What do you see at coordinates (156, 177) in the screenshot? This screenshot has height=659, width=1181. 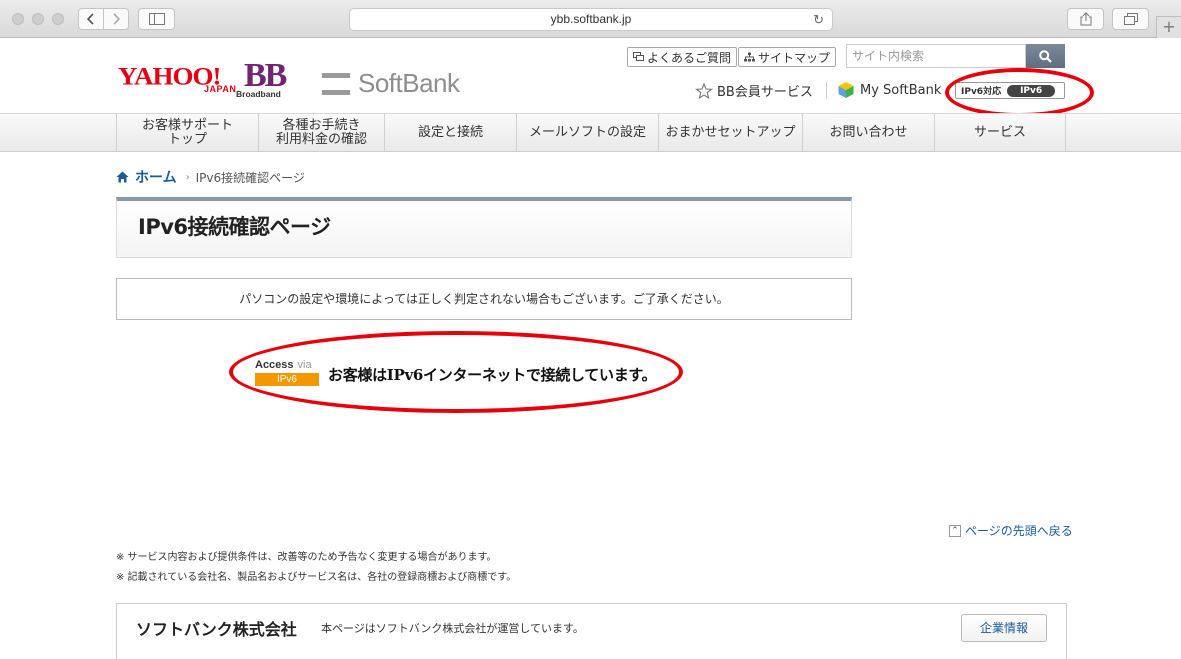 I see `breadcrumb-home-link: ホーム` at bounding box center [156, 177].